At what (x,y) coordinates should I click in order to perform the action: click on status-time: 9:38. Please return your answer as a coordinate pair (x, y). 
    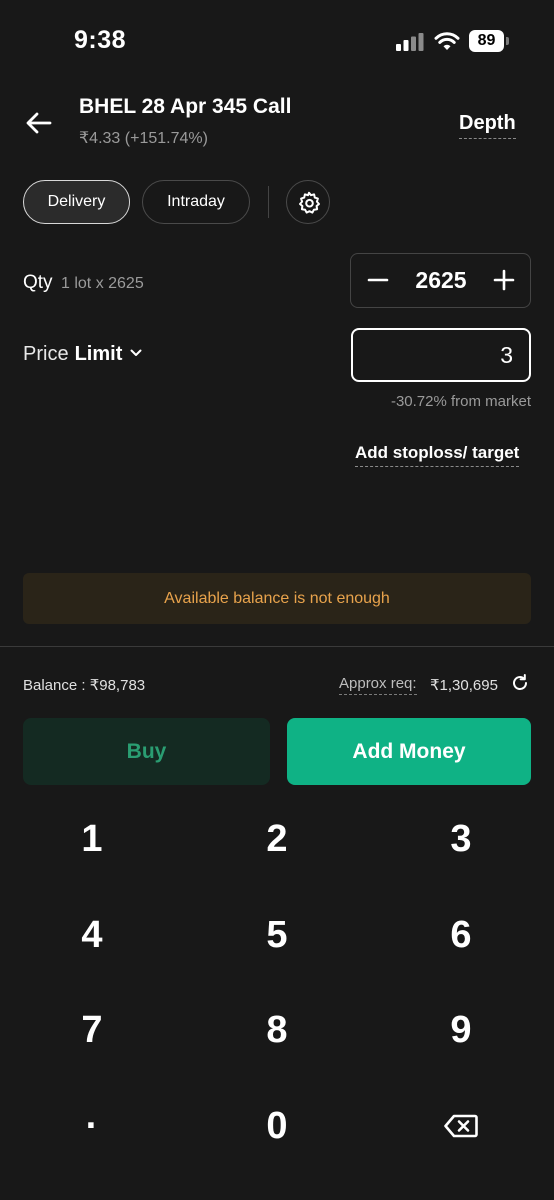
    Looking at the image, I should click on (100, 40).